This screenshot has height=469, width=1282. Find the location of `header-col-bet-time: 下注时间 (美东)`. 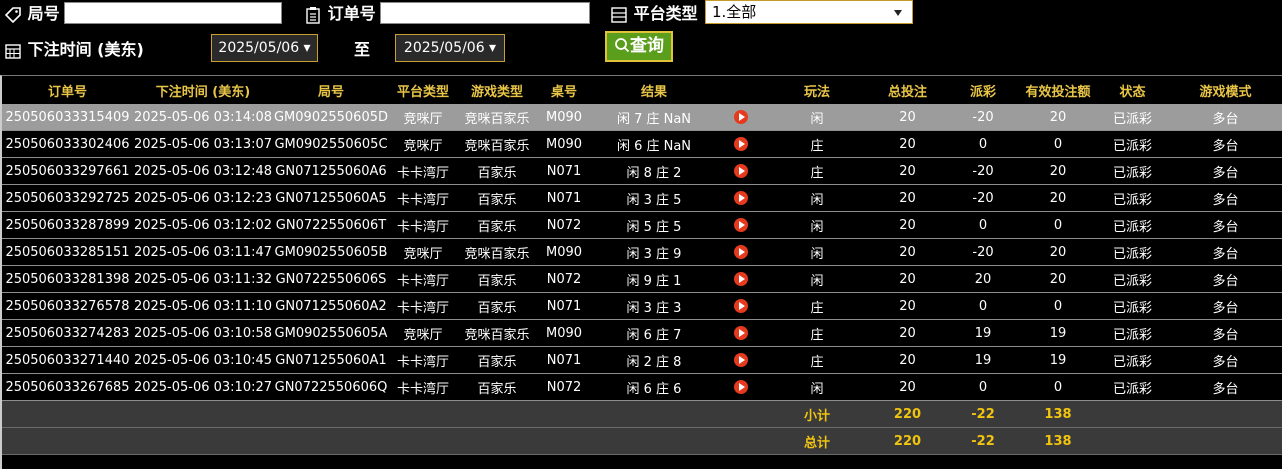

header-col-bet-time: 下注时间 (美东) is located at coordinates (203, 92).